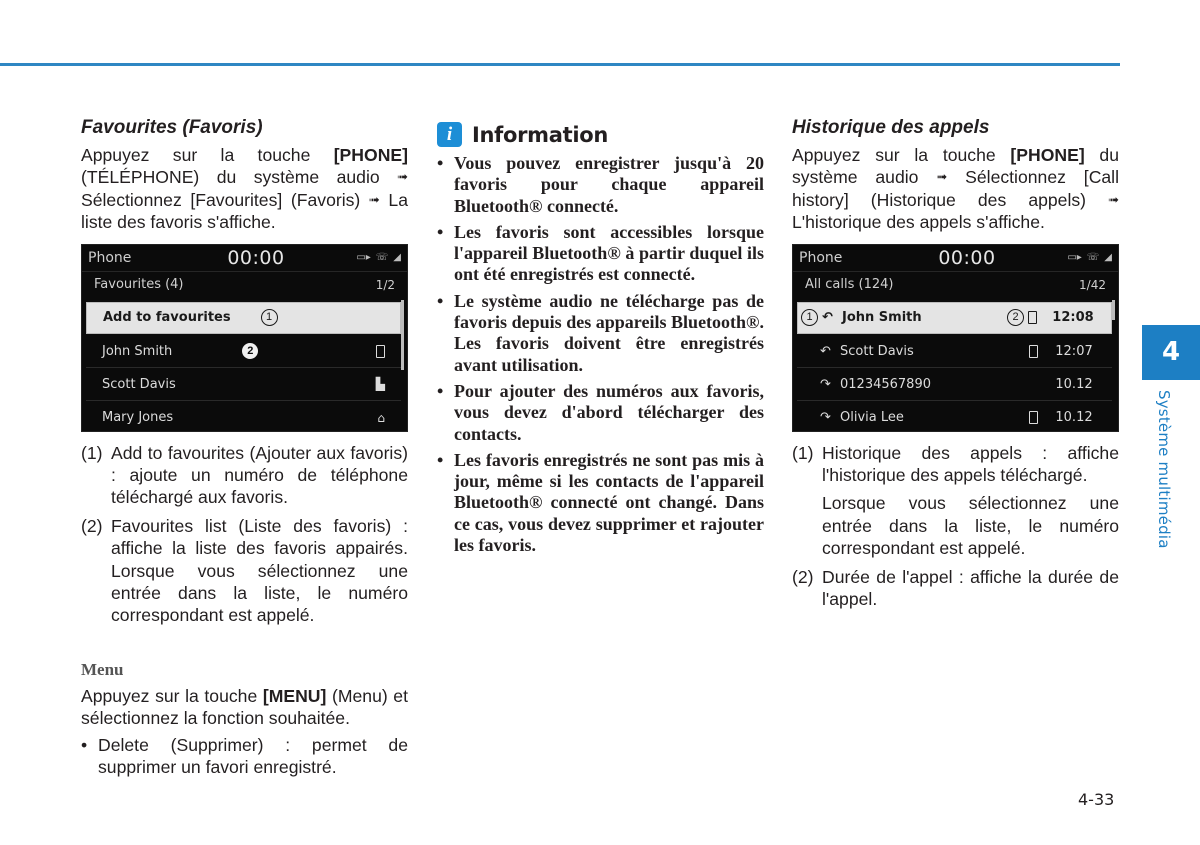 Image resolution: width=1200 pixels, height=845 pixels. I want to click on add-to-favourites-button: Add to favourites 1, so click(243, 317).